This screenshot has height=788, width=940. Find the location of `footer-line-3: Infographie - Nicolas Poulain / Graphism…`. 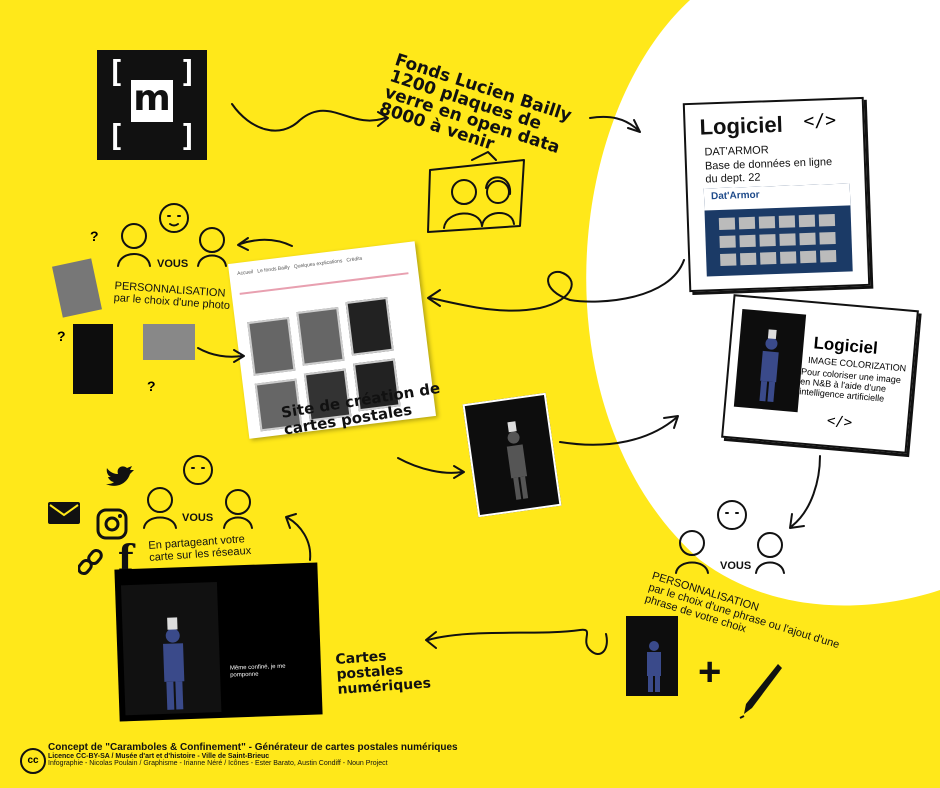

footer-line-3: Infographie - Nicolas Poulain / Graphism… is located at coordinates (218, 763).